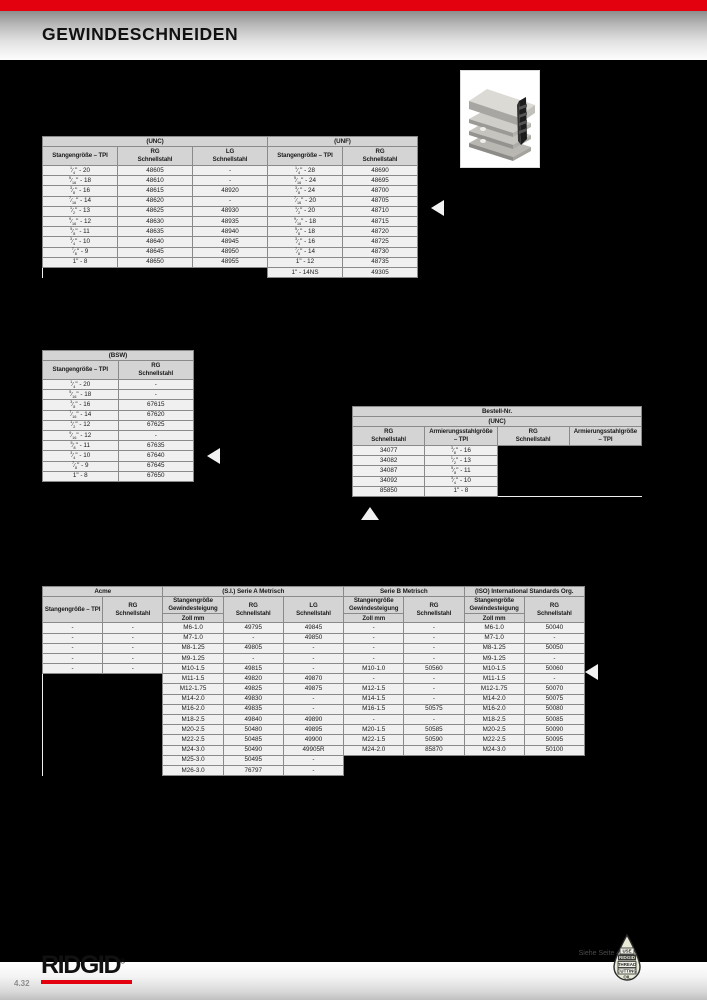 The height and width of the screenshot is (1000, 707). Describe the element at coordinates (554, 730) in the screenshot. I see `table-cell: 50090` at that location.